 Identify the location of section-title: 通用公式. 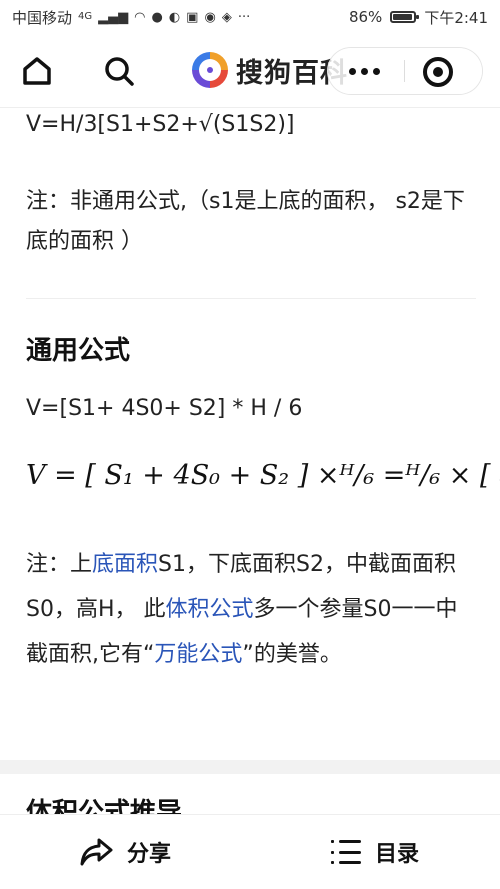
(78, 351).